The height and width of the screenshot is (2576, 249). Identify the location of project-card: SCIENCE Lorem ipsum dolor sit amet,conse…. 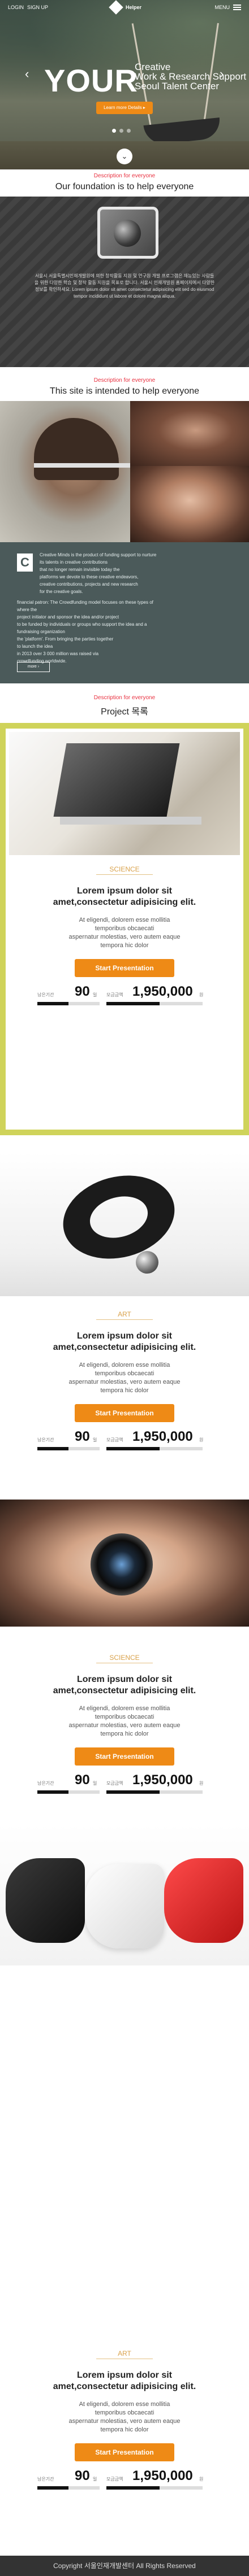
(124, 1796).